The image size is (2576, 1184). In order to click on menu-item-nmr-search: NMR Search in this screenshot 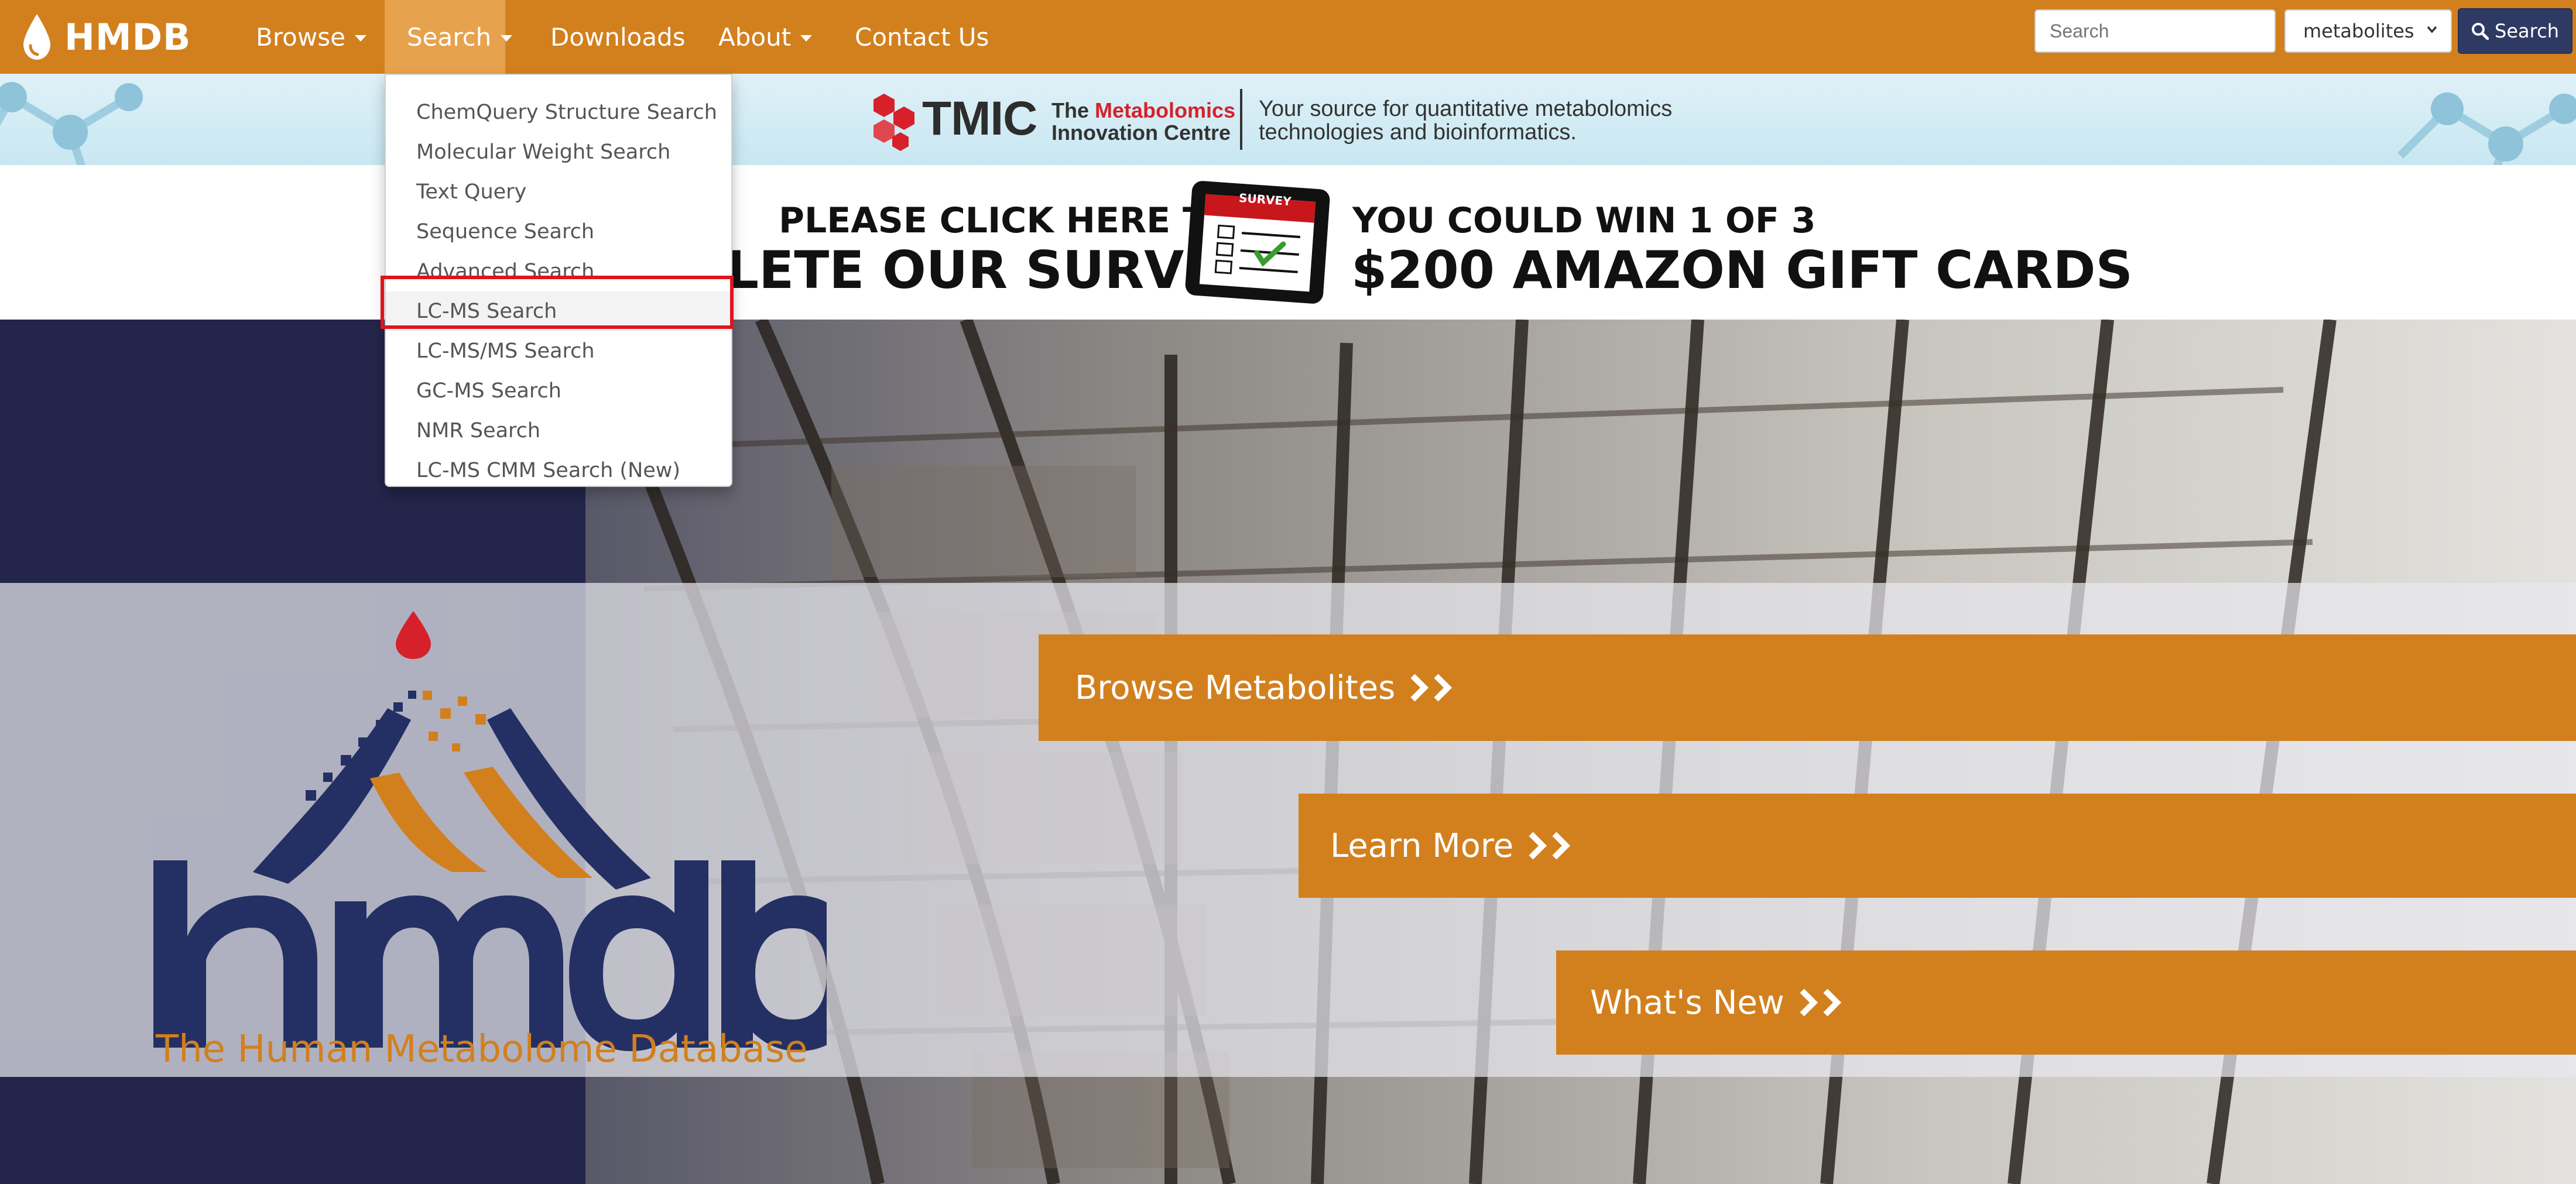, I will do `click(558, 431)`.